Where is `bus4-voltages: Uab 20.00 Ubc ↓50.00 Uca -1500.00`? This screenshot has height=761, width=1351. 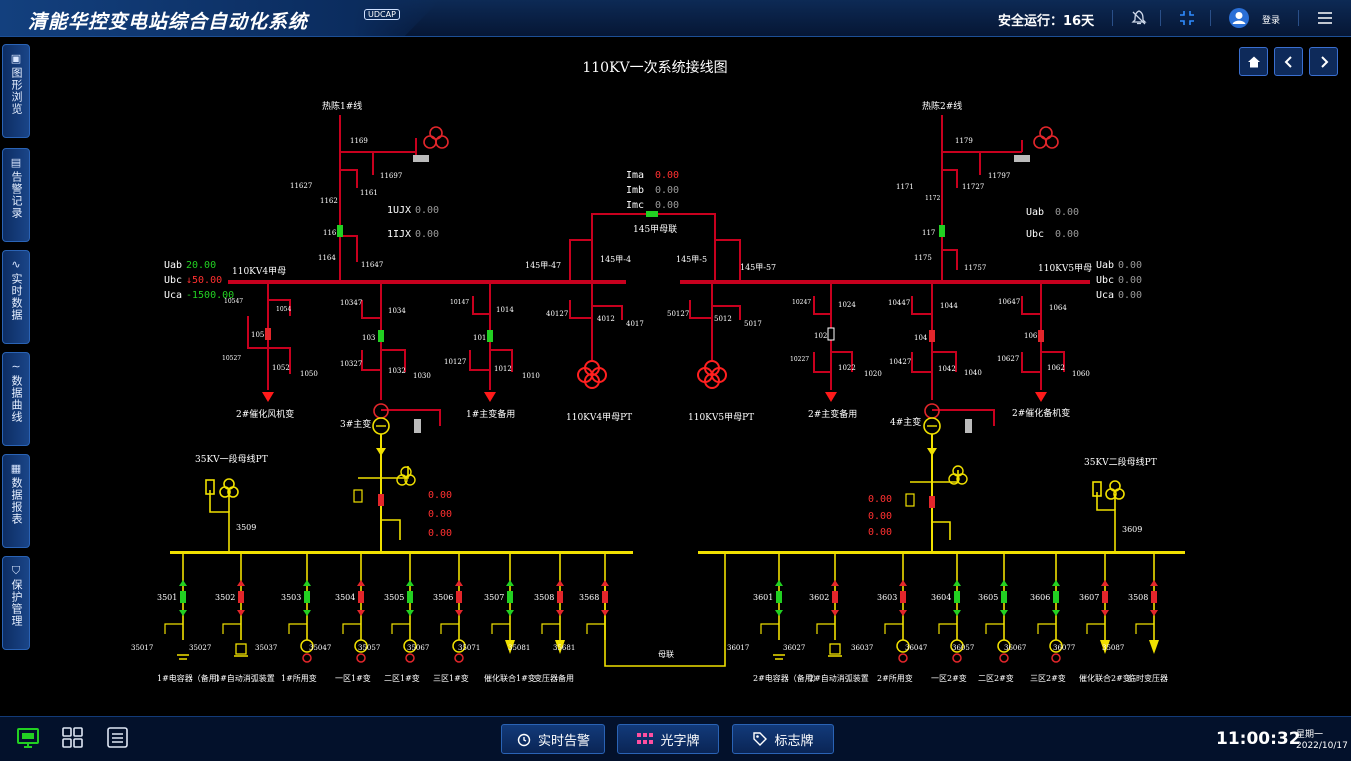 bus4-voltages: Uab 20.00 Ubc ↓50.00 Uca -1500.00 is located at coordinates (199, 280).